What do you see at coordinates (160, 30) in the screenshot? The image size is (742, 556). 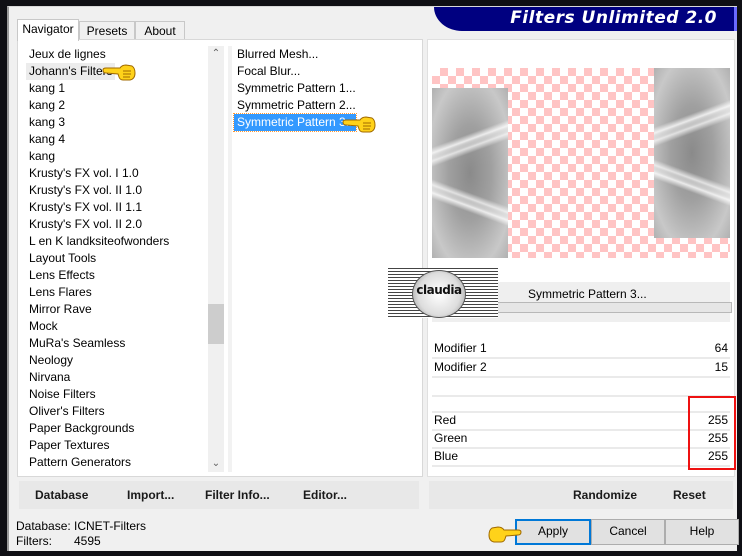 I see `tab-about: About` at bounding box center [160, 30].